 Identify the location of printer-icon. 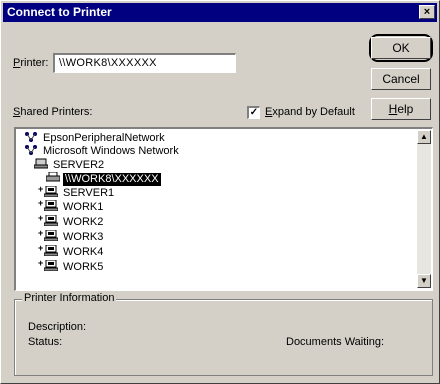
(53, 177).